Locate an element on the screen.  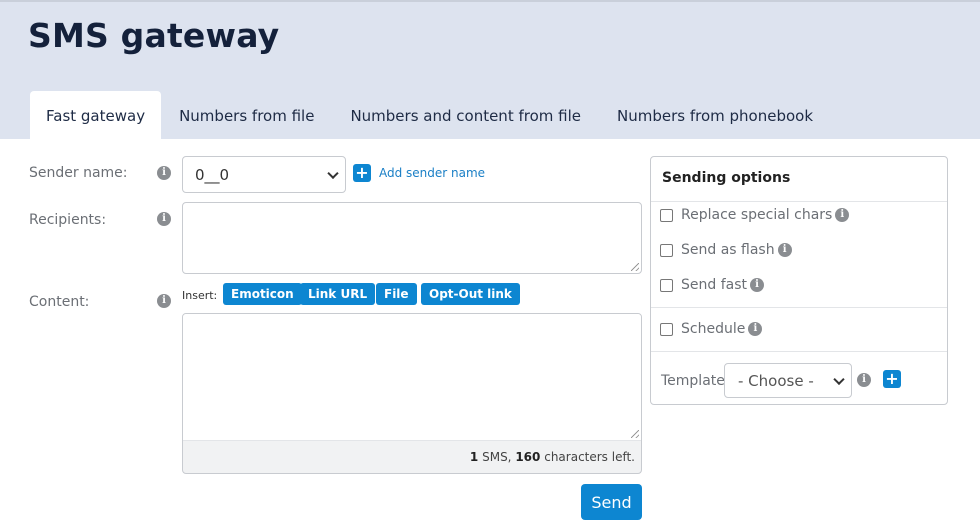
sender-info-icon: i is located at coordinates (164, 173).